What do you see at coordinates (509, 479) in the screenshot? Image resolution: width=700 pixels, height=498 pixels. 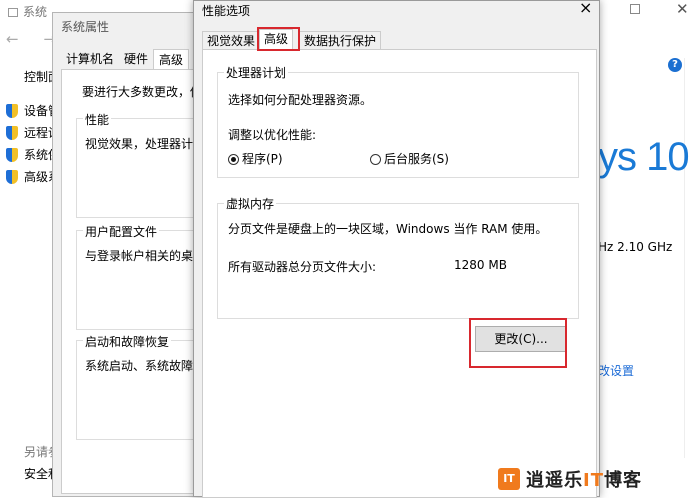 I see `brand-logo: IT` at bounding box center [509, 479].